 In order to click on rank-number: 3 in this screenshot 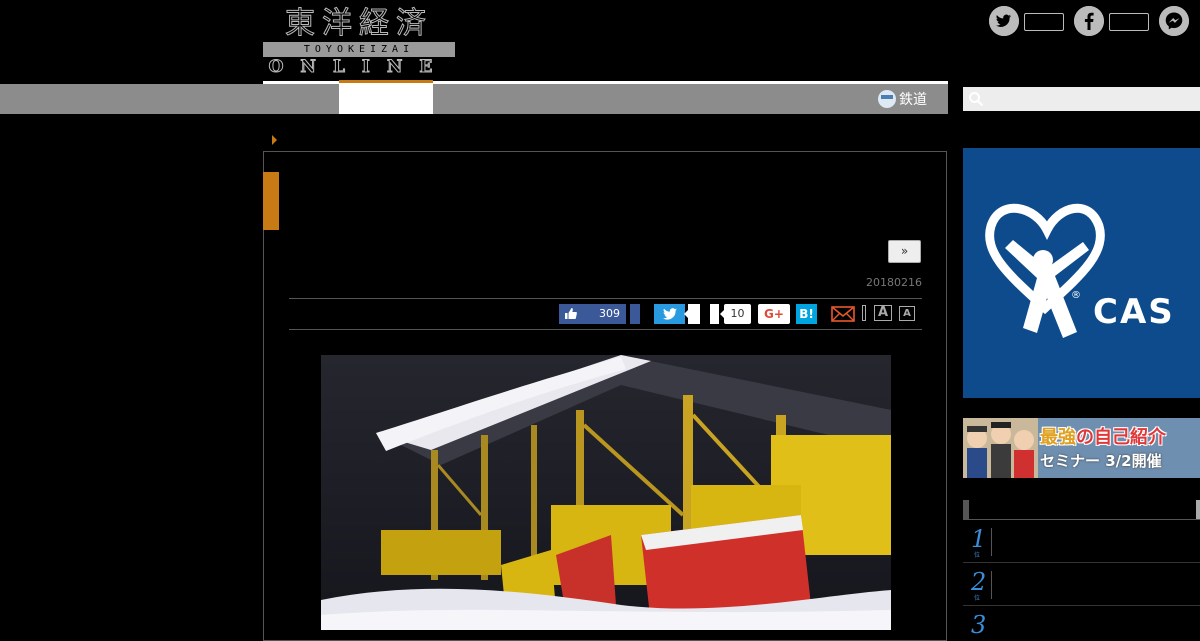, I will do `click(979, 625)`.